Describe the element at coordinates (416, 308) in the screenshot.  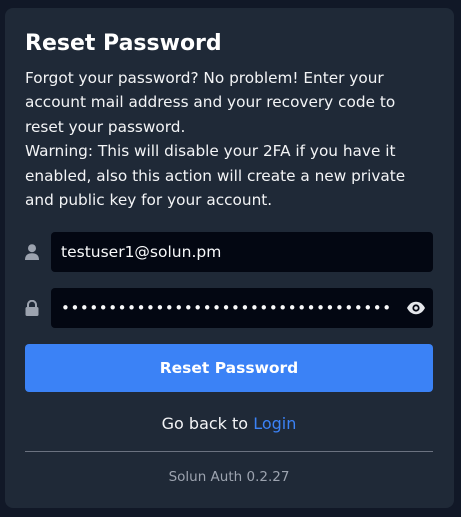
I see `eye-icon` at that location.